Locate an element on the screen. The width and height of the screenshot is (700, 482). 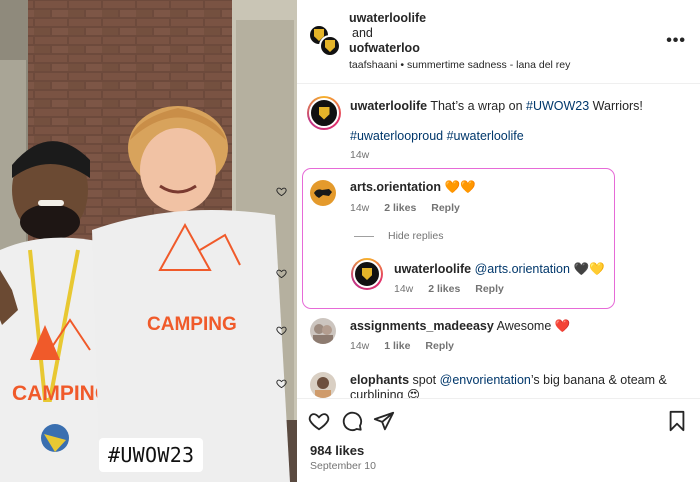
collab-usernames: uwaterloolife and uofwaterloo is located at coordinates (387, 33).